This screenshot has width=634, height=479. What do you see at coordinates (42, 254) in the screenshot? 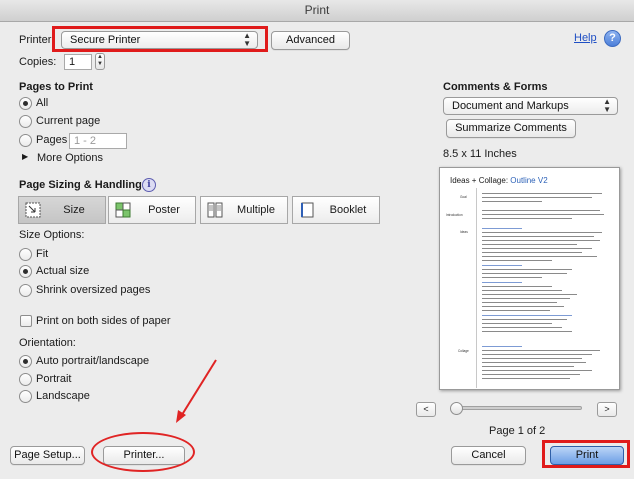
I see `size-option-fit: Fit` at bounding box center [42, 254].